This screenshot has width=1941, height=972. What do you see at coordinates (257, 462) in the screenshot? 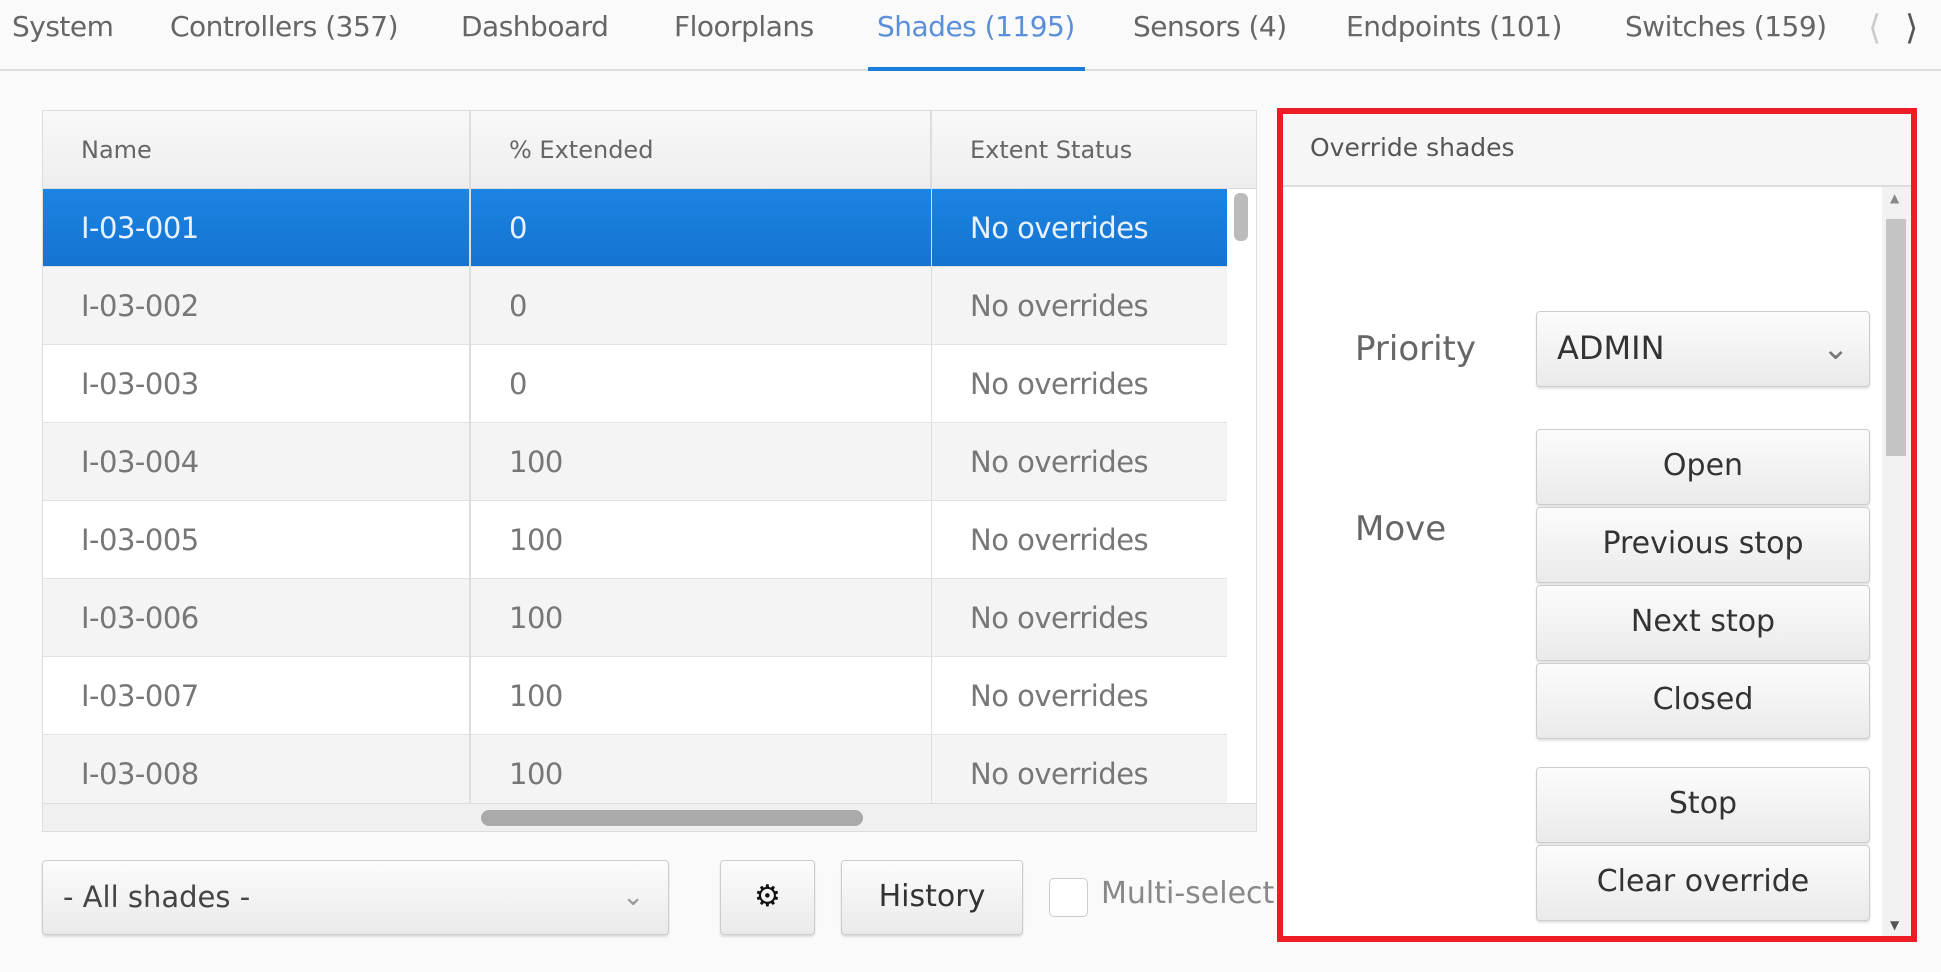
I see `cell-name: I-03-004` at bounding box center [257, 462].